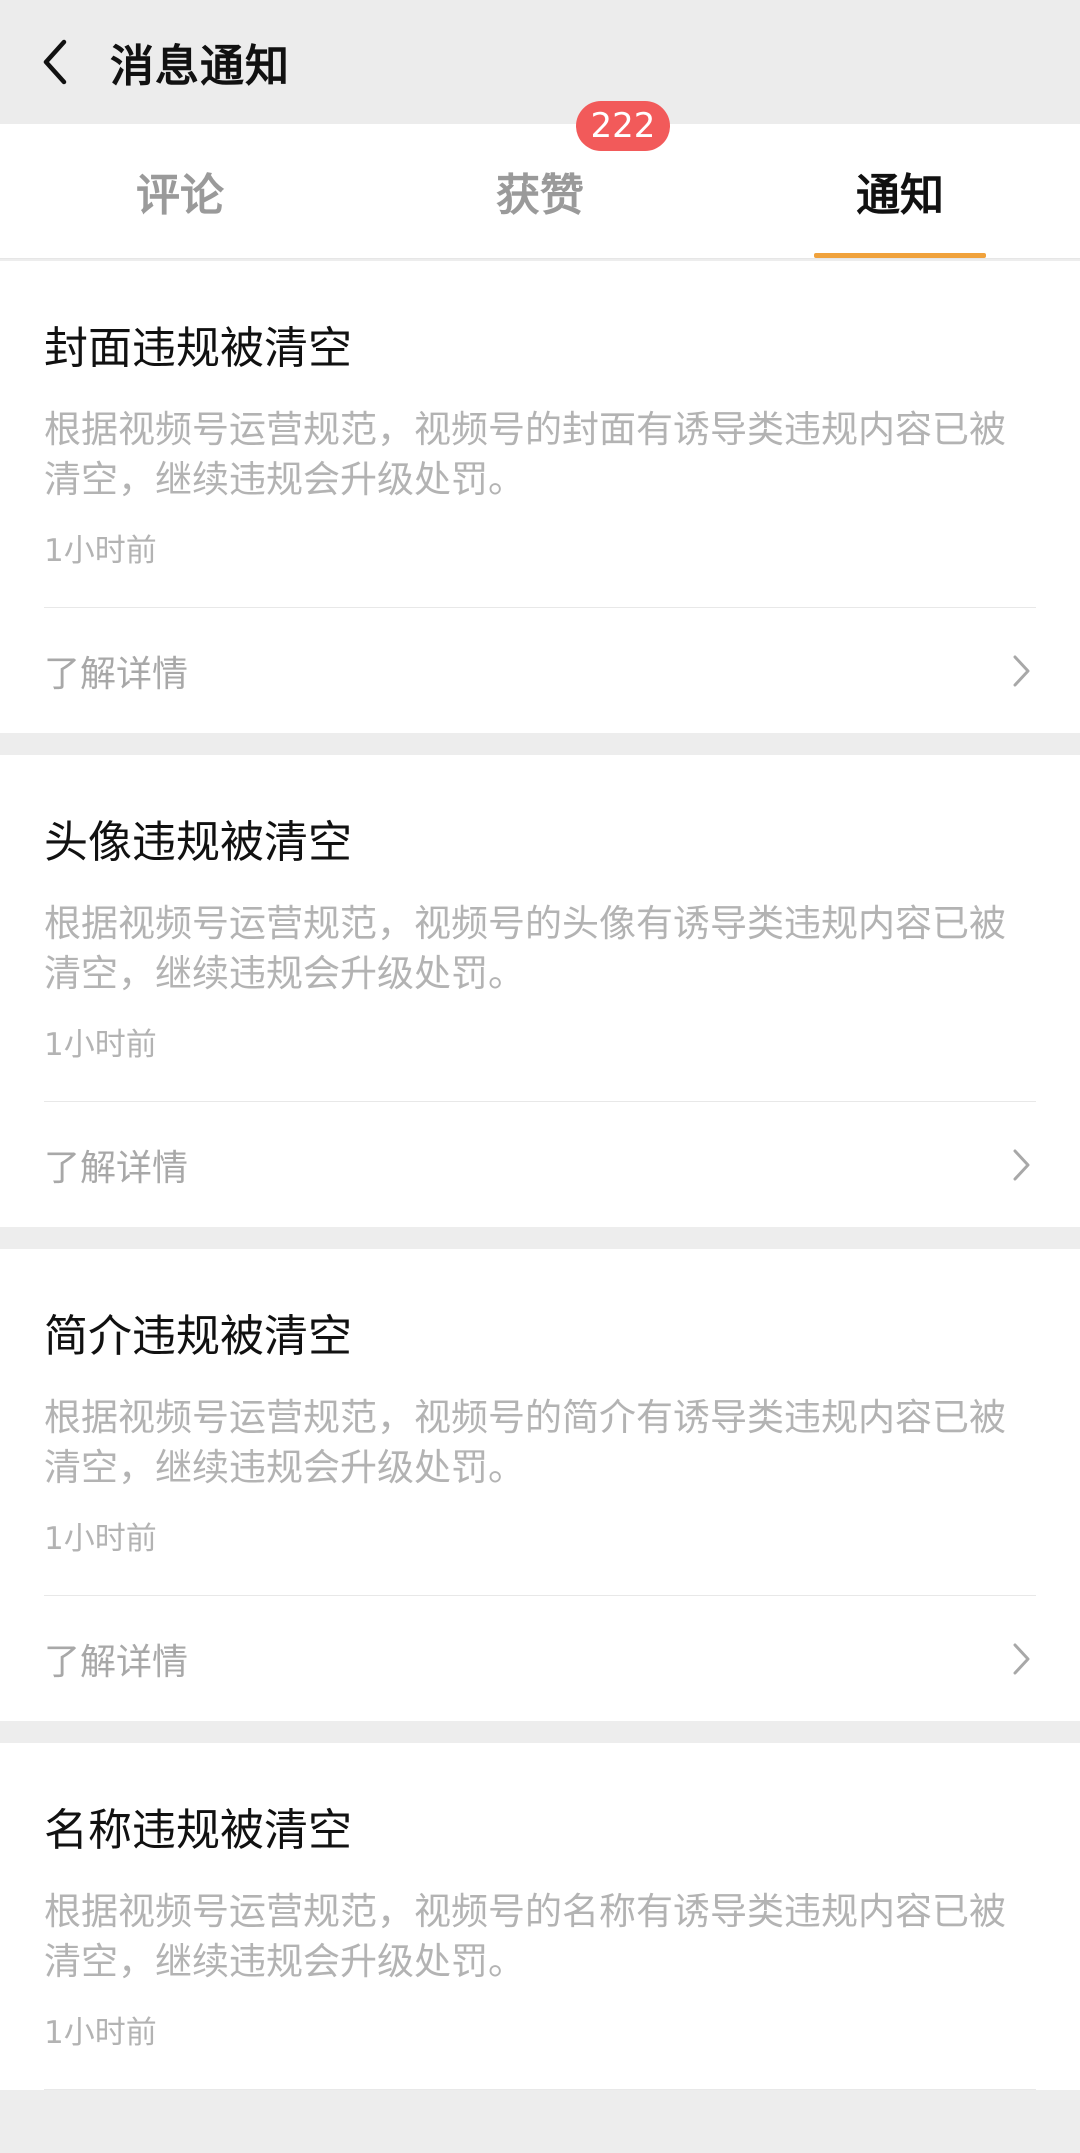 The height and width of the screenshot is (2153, 1080). What do you see at coordinates (525, 948) in the screenshot?
I see `notification-description: 根据视频号运营规范，视频号的头像有诱导类违规内容已被清空，继续违规会升级处罚。` at bounding box center [525, 948].